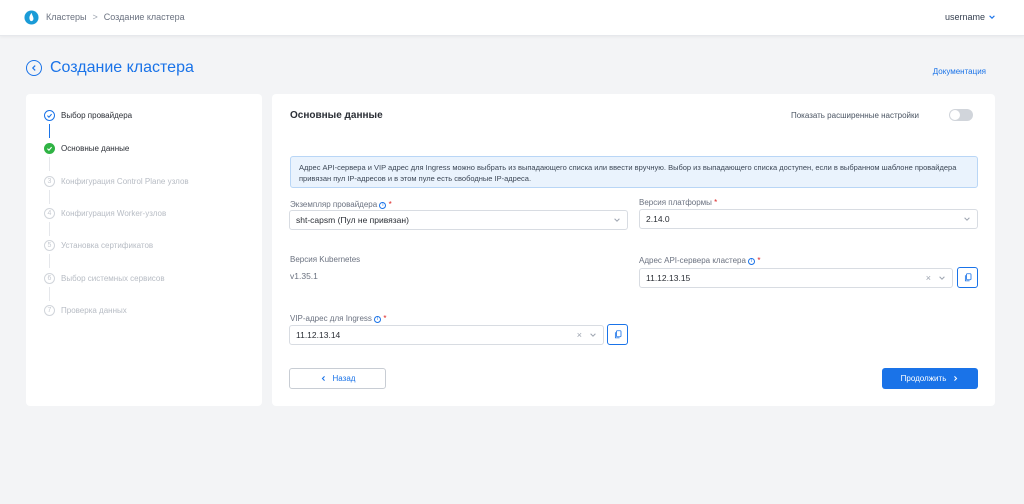  I want to click on step-label: Основные данные, so click(95, 148).